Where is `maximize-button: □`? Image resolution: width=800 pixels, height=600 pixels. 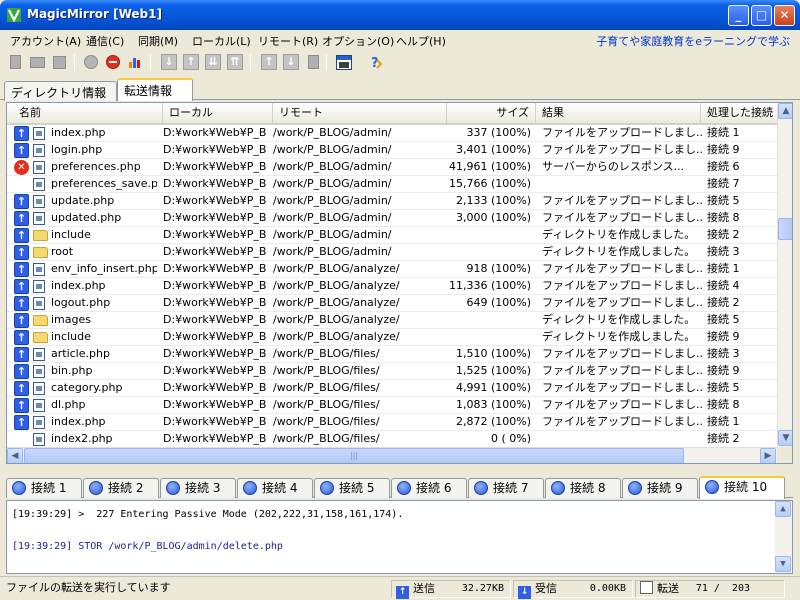
maximize-button: □ is located at coordinates (761, 15).